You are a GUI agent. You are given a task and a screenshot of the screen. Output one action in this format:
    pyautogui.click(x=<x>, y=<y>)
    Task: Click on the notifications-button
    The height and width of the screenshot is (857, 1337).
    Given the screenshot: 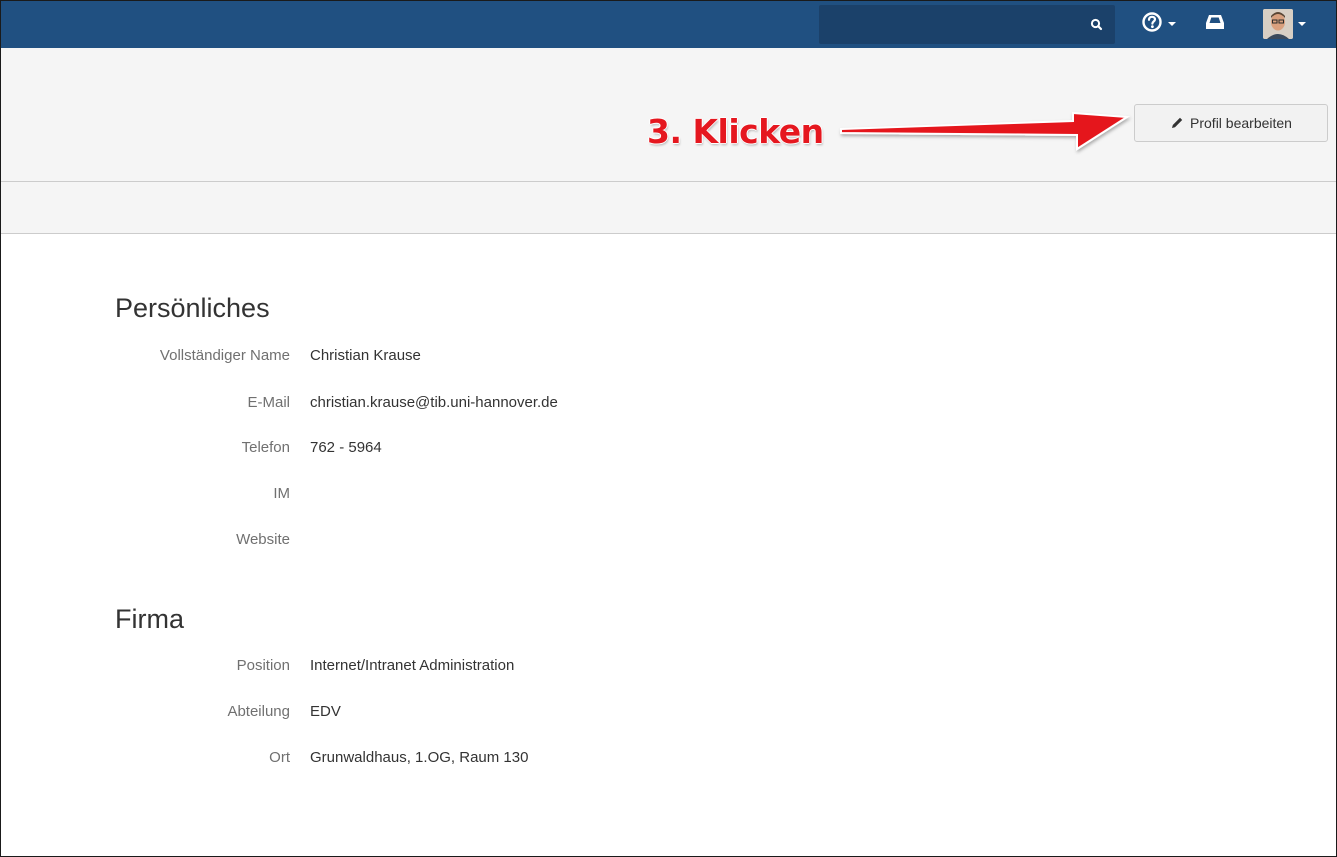 What is the action you would take?
    pyautogui.click(x=1220, y=24)
    